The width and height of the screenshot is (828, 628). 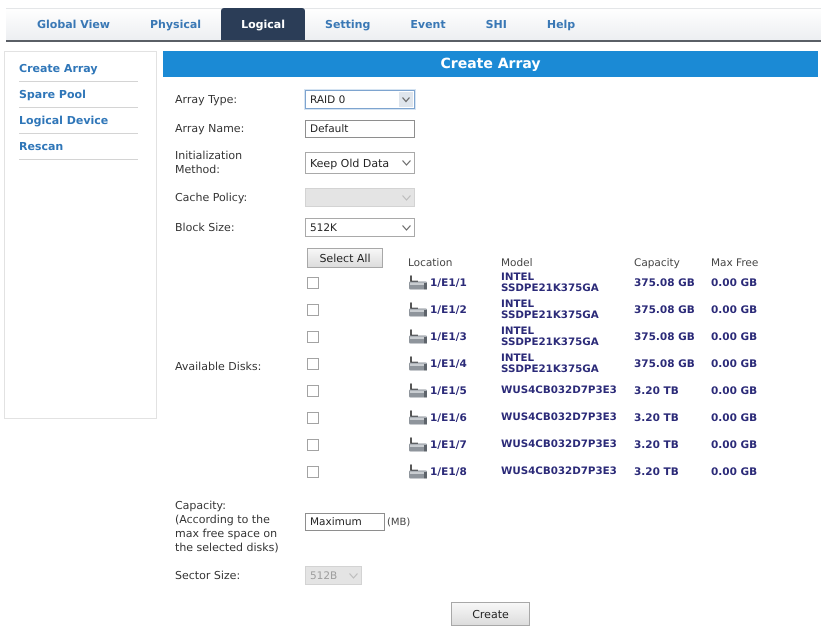 What do you see at coordinates (735, 263) in the screenshot?
I see `column-header: Max Free` at bounding box center [735, 263].